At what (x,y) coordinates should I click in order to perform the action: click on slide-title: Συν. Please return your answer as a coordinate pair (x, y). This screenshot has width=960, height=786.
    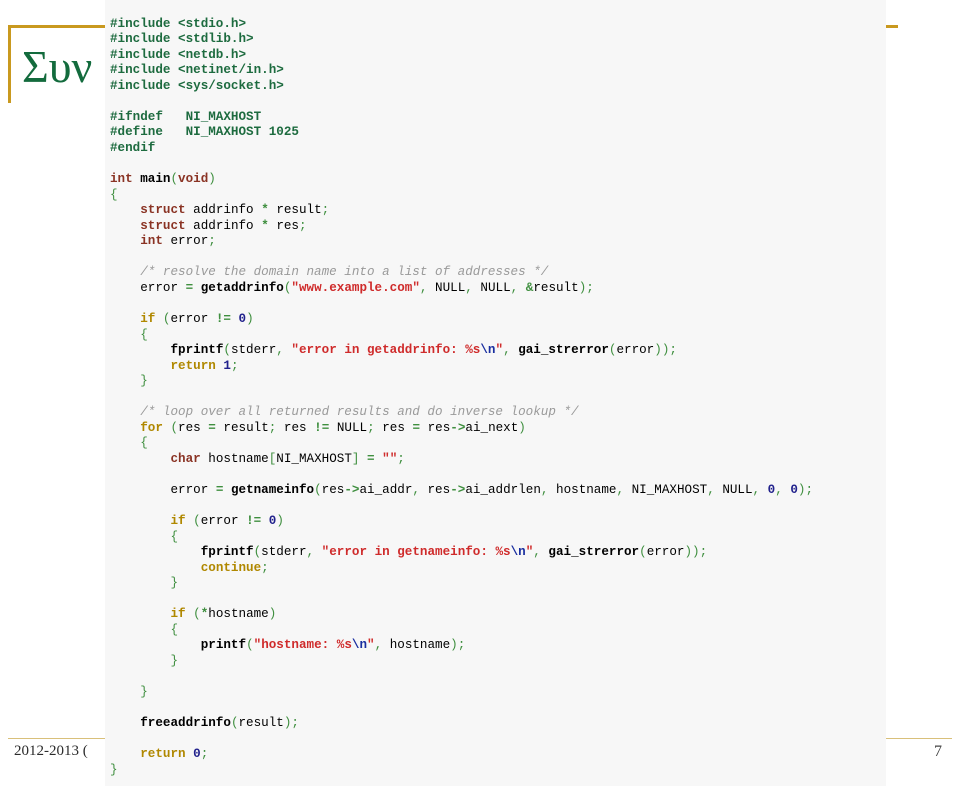
    Looking at the image, I should click on (57, 66).